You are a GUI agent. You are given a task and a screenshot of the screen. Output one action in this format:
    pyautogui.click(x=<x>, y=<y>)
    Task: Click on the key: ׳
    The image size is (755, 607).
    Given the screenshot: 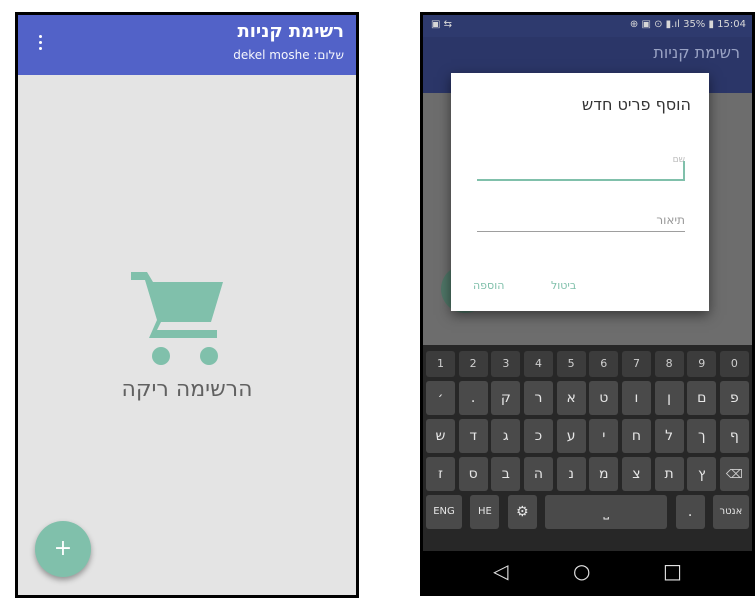 What is the action you would take?
    pyautogui.click(x=440, y=398)
    